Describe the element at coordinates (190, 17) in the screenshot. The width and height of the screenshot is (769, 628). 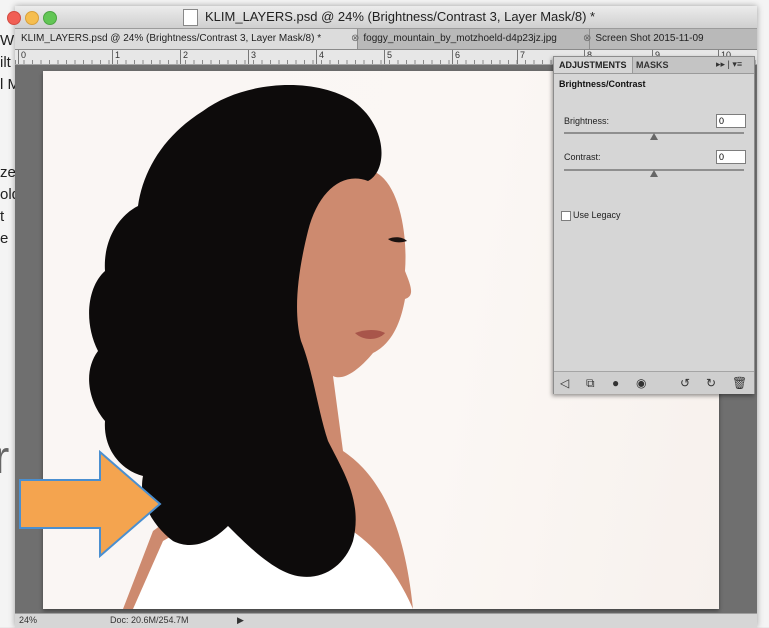
I see `document-icon` at that location.